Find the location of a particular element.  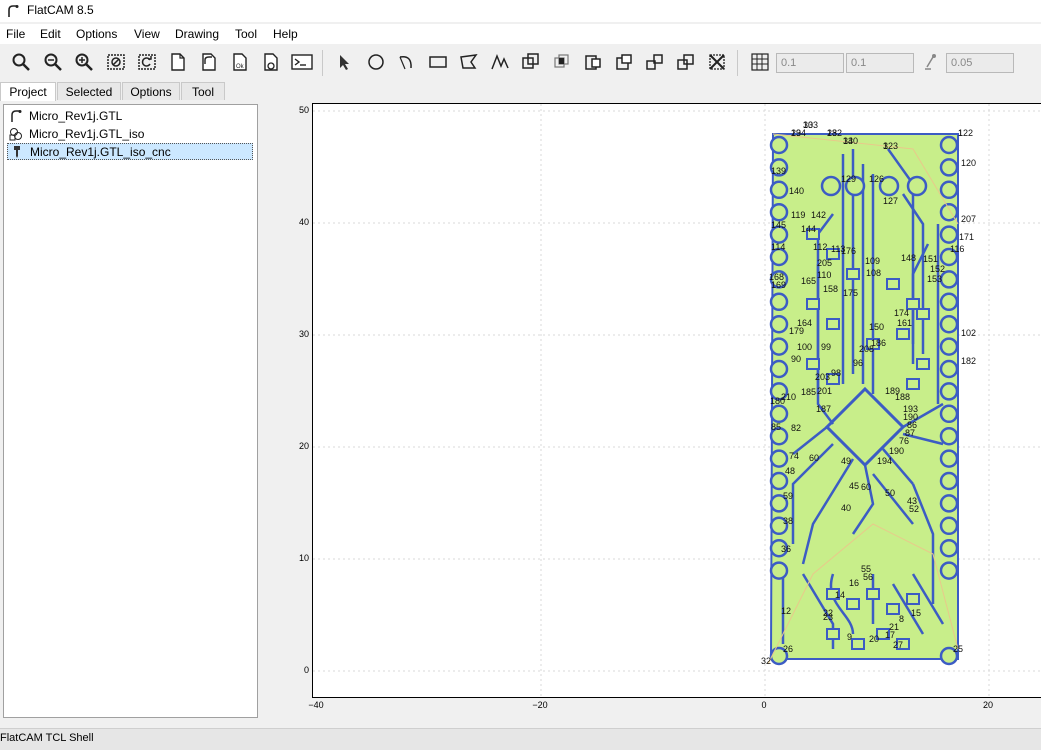

circle-icon is located at coordinates (376, 62).